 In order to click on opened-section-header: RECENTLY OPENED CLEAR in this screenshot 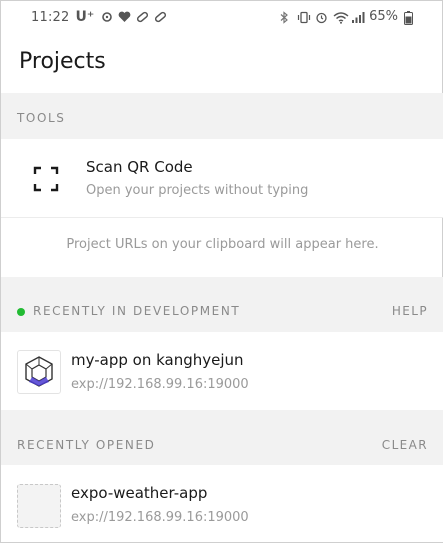, I will do `click(222, 437)`.